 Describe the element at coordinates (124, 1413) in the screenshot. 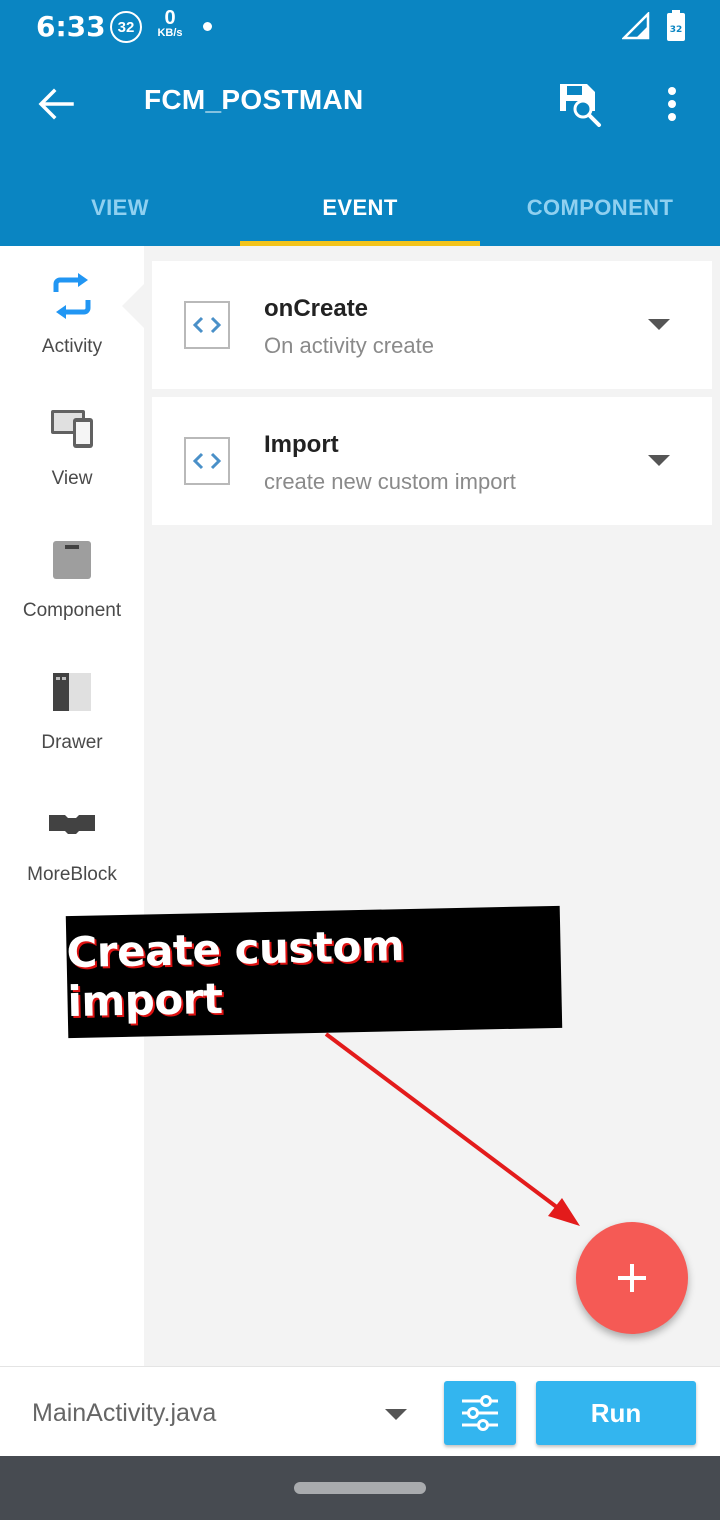

I see `file-name: MainActivity.java` at that location.